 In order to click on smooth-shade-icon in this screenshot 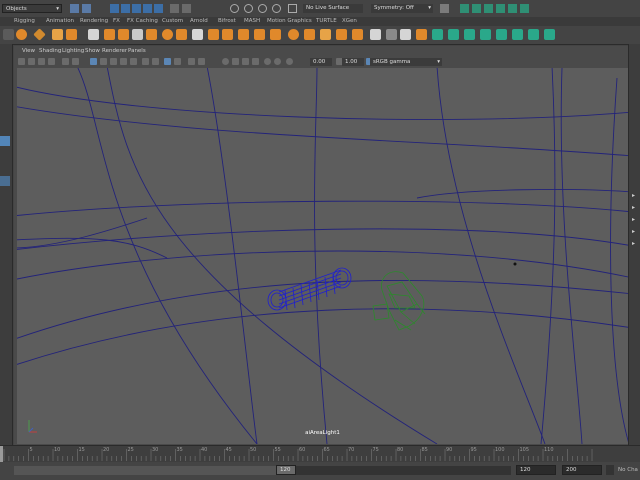, I will do `click(103, 61)`.